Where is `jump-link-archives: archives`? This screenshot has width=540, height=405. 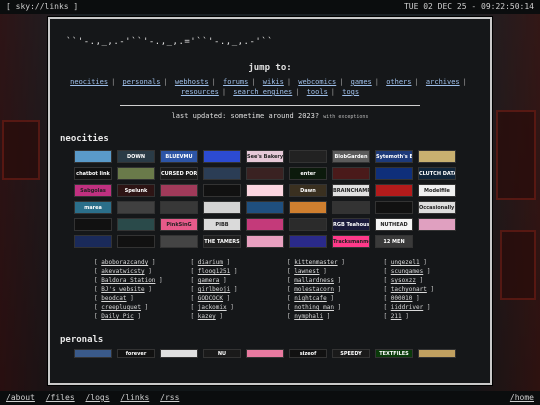 jump-link-archives: archives is located at coordinates (443, 82).